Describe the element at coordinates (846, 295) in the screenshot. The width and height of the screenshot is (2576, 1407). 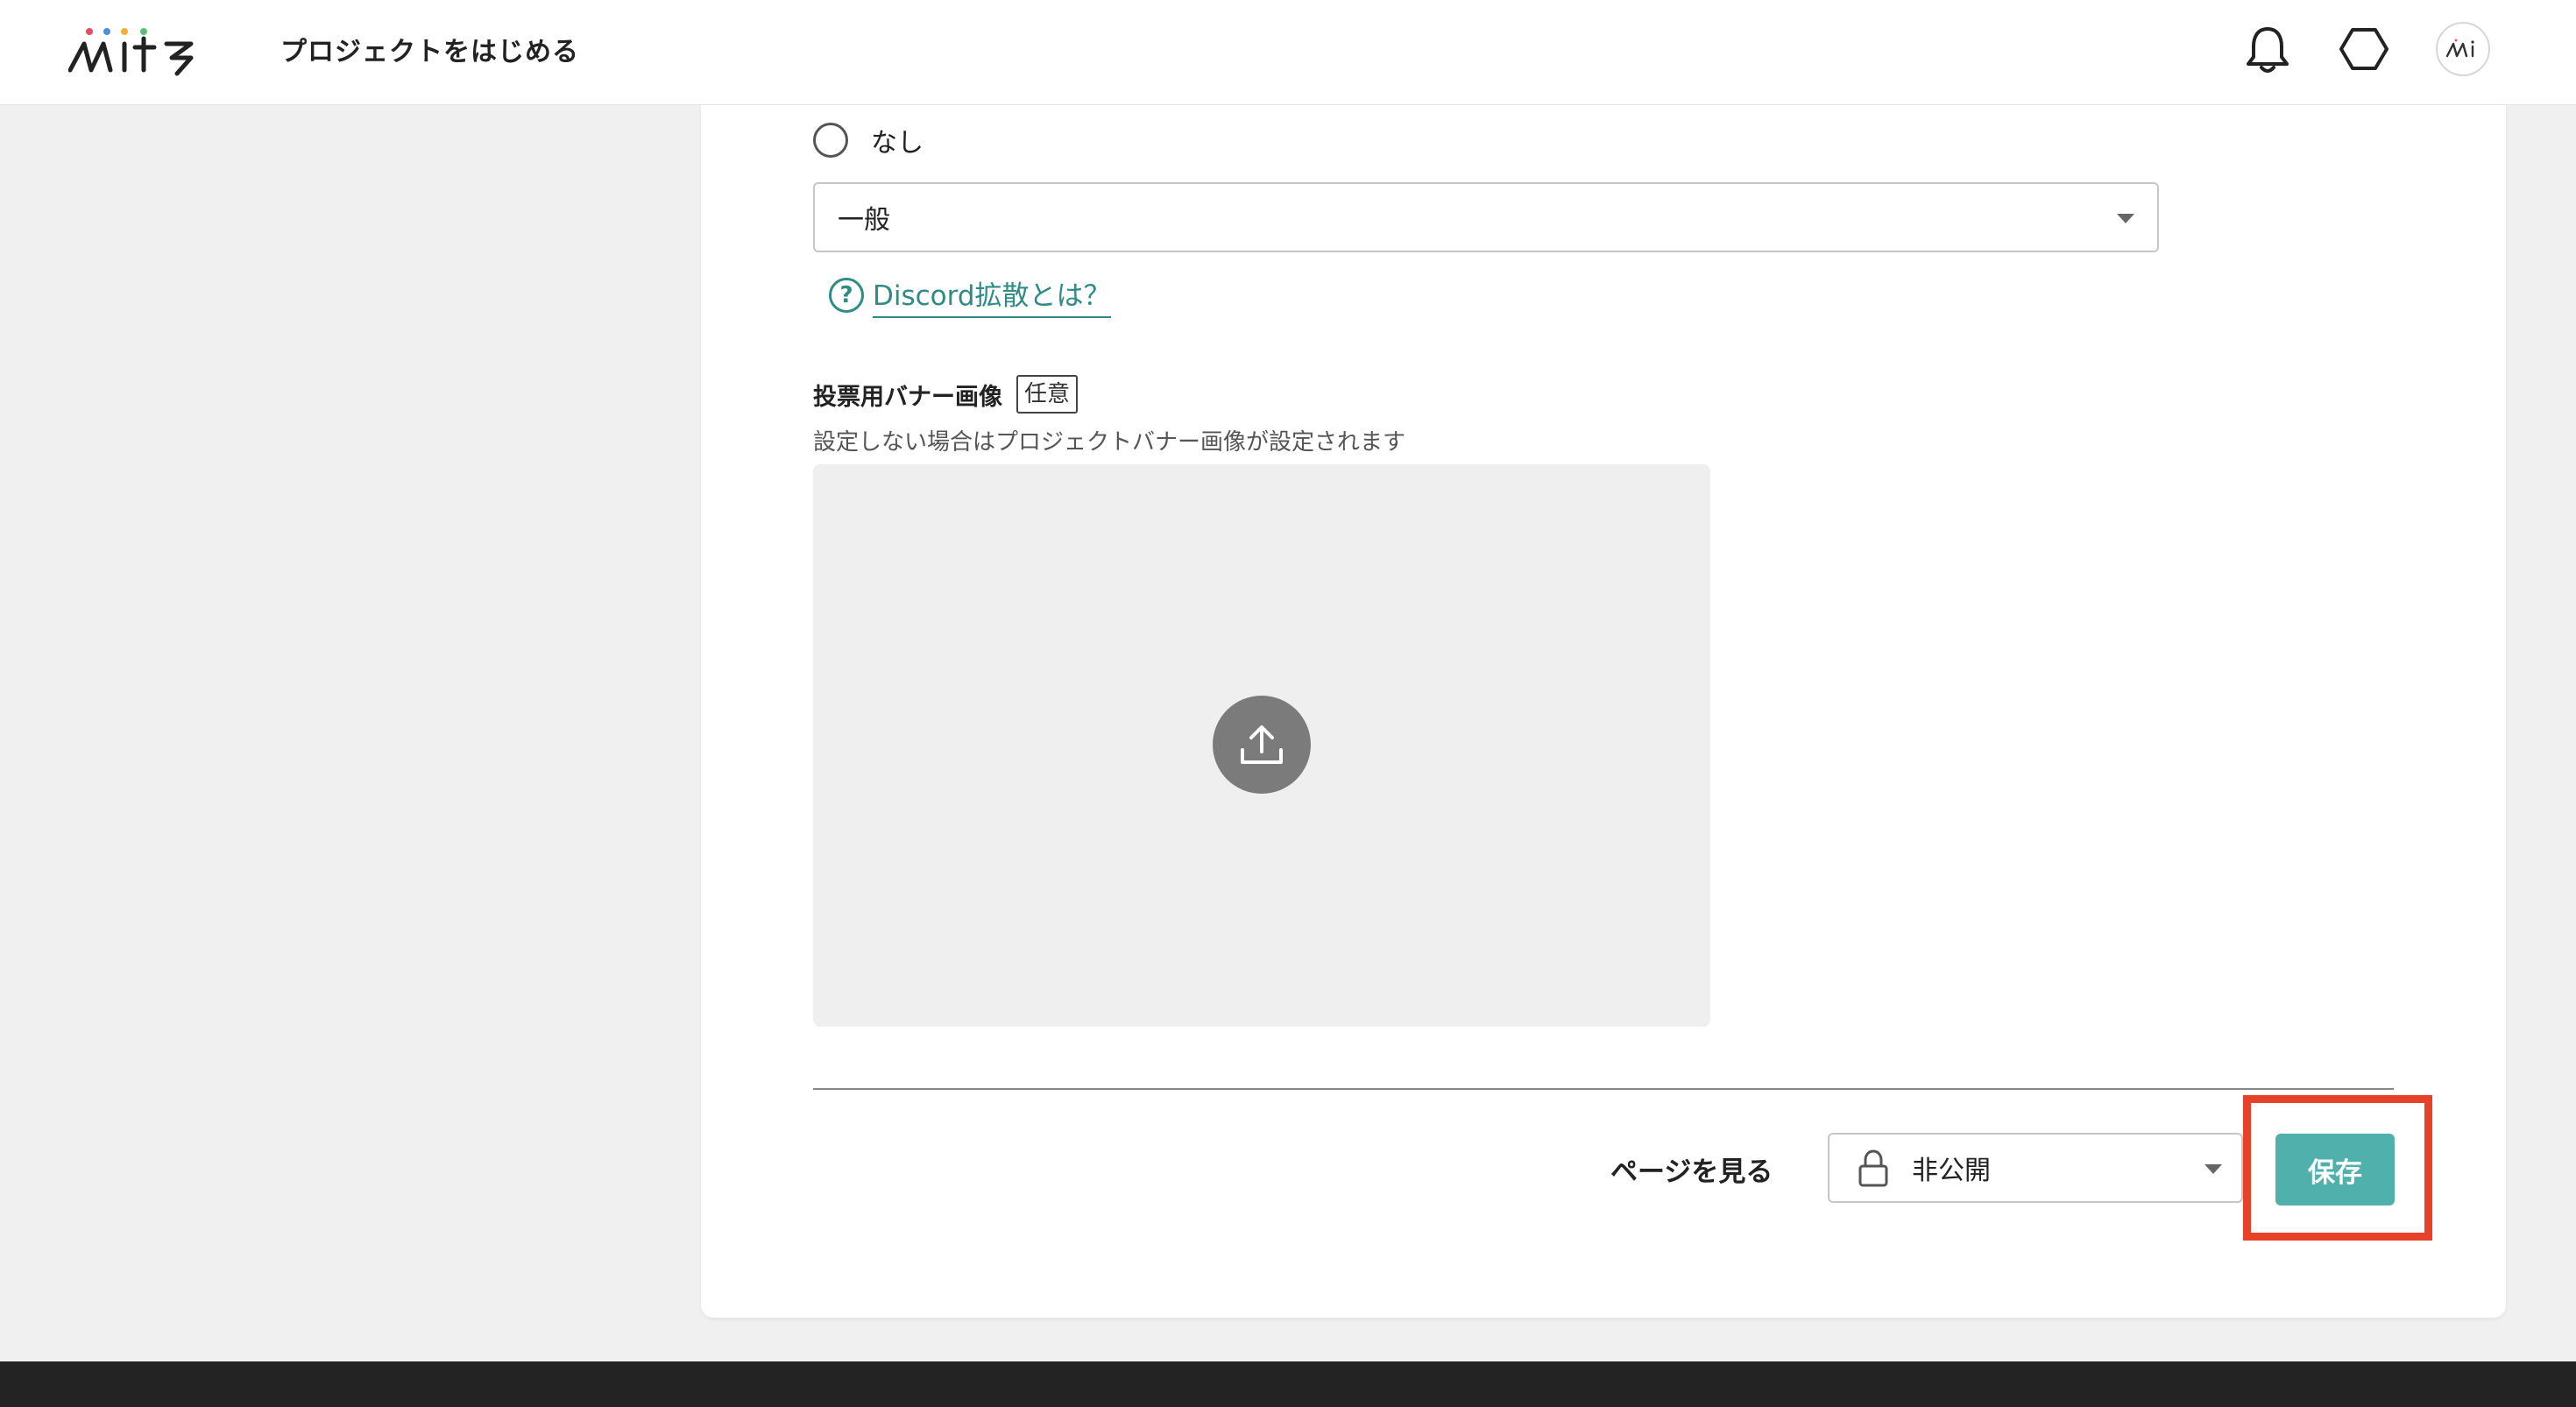
I see `question-icon: ?` at that location.